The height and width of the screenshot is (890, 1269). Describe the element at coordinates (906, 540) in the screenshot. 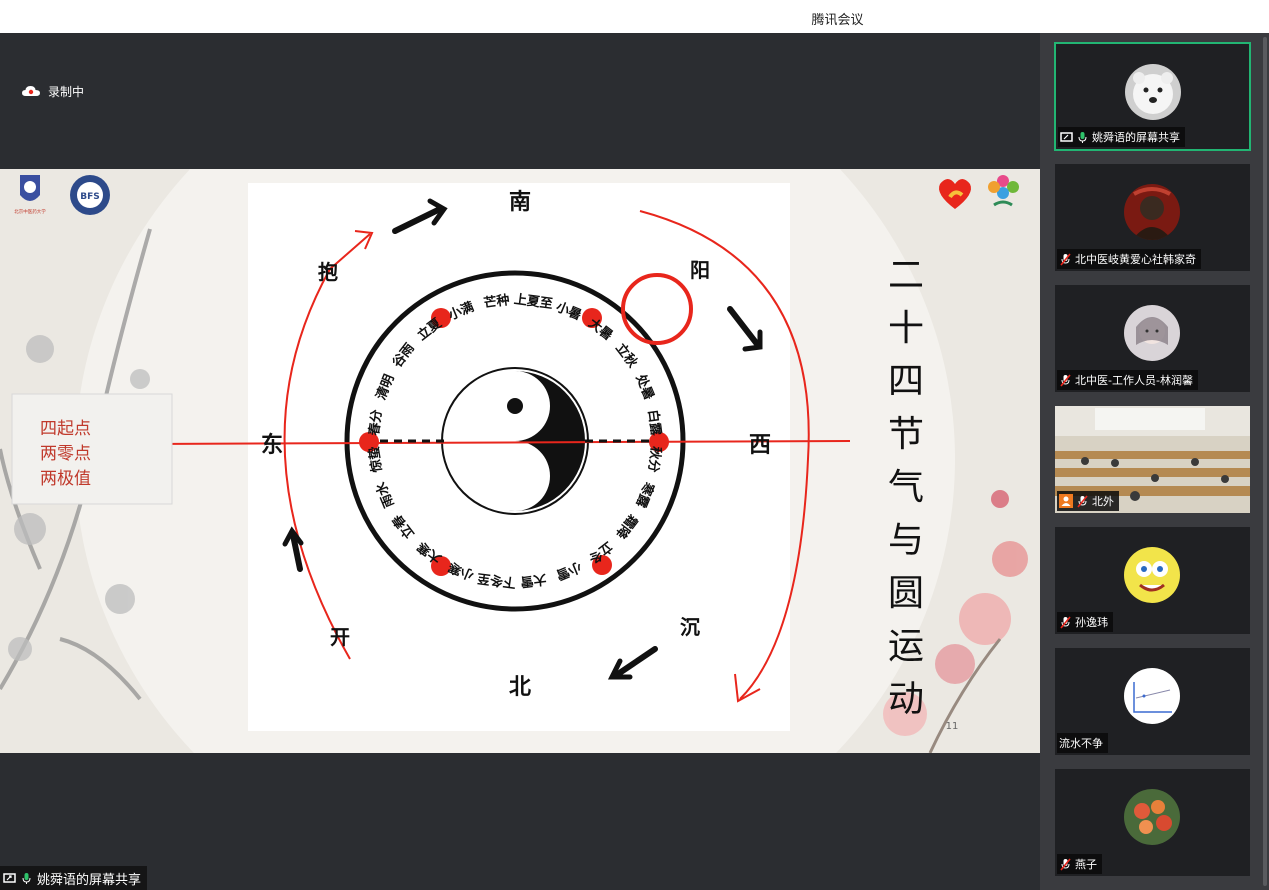

I see `title-char-5: 与` at that location.